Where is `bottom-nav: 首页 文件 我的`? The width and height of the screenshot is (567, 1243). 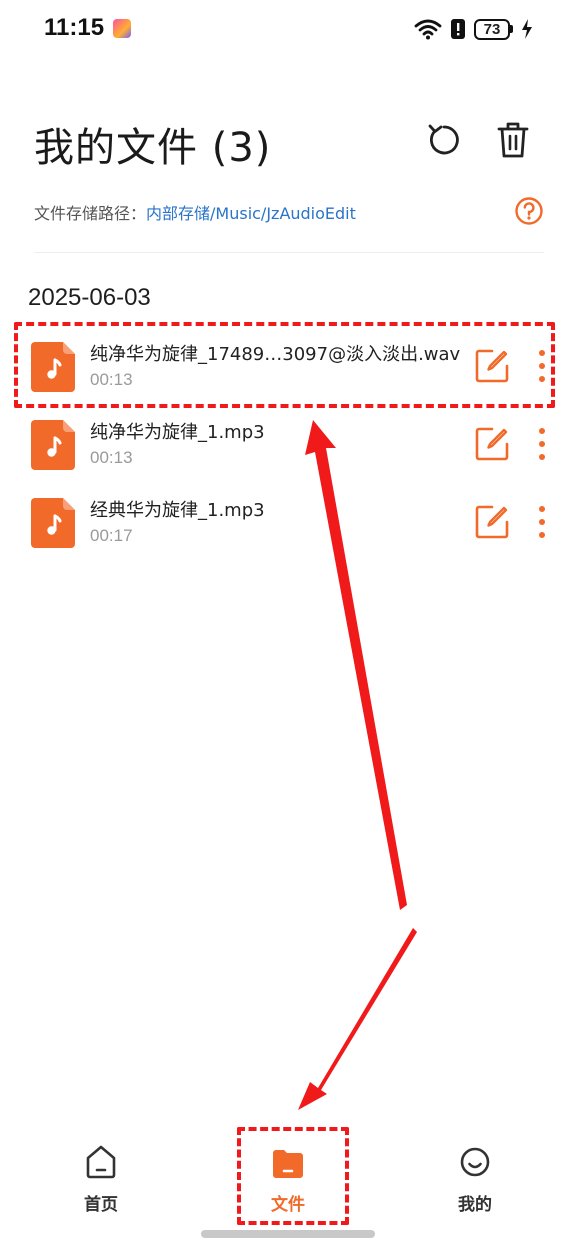
bottom-nav: 首页 文件 我的 is located at coordinates (283, 1180).